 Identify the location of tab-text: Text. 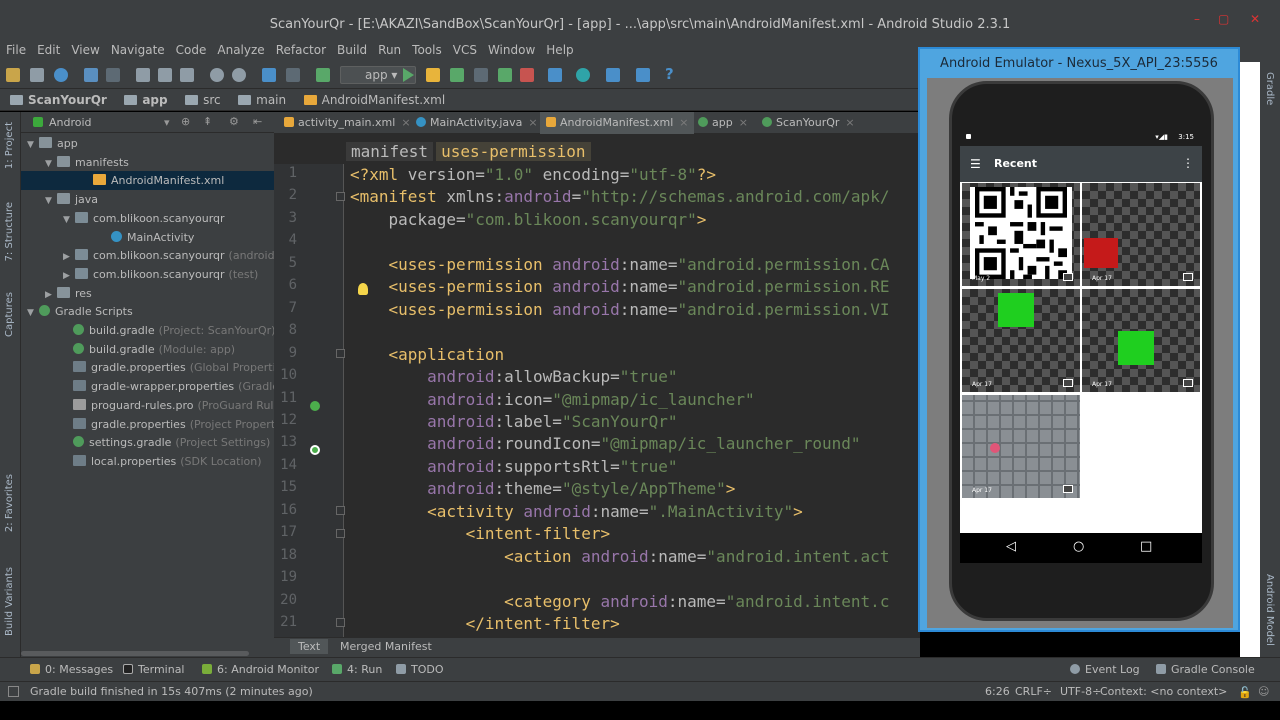
(309, 646).